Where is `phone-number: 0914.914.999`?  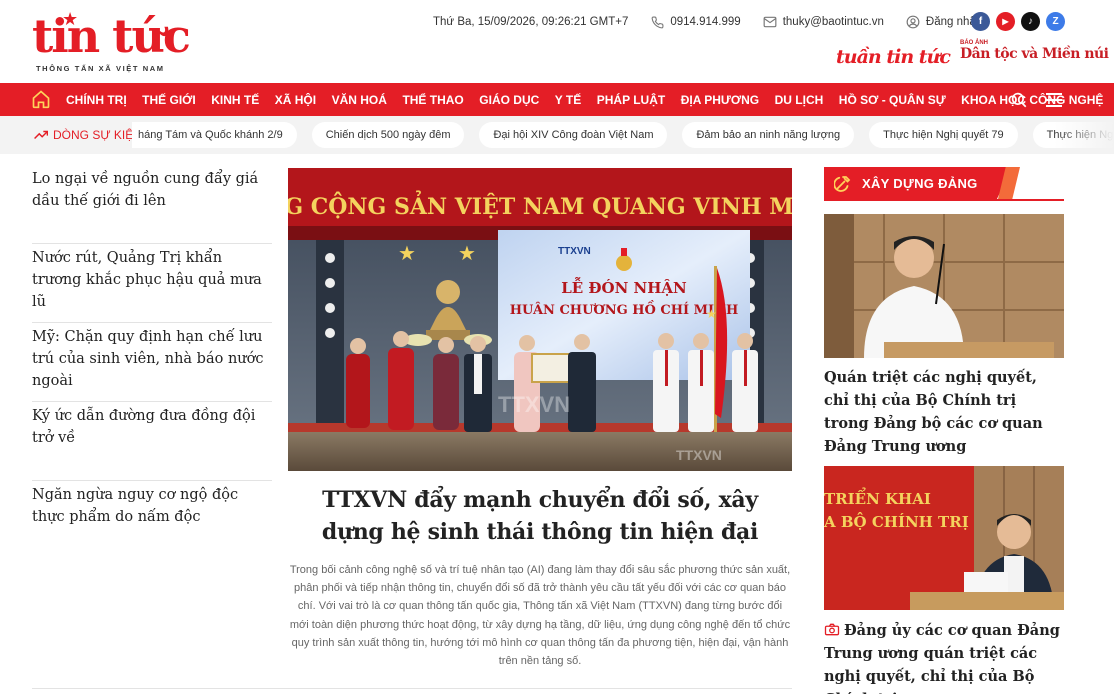
phone-number: 0914.914.999 is located at coordinates (705, 22).